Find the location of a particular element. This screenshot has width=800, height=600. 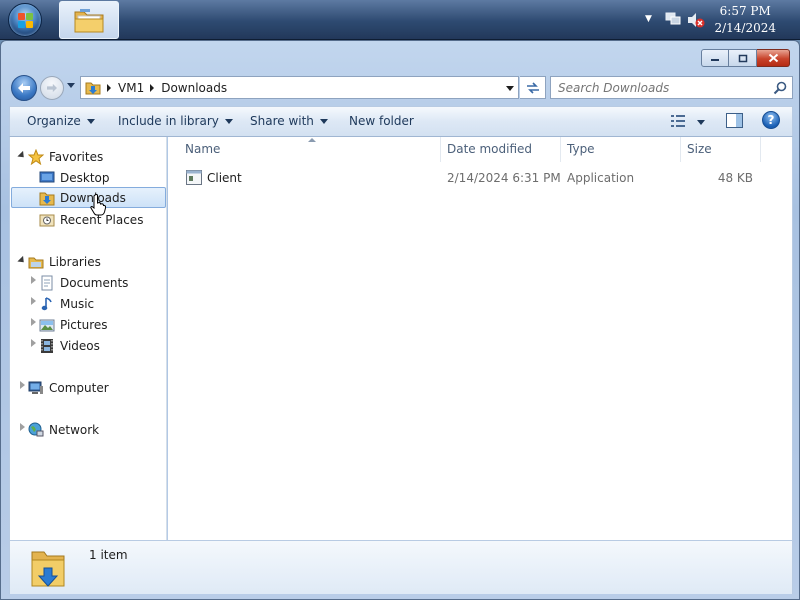

maximize-button is located at coordinates (743, 58).